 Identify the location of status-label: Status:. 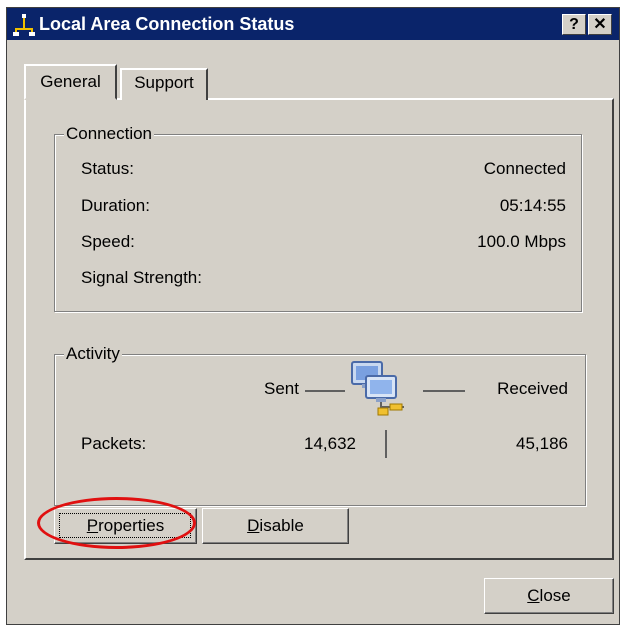
(107, 168).